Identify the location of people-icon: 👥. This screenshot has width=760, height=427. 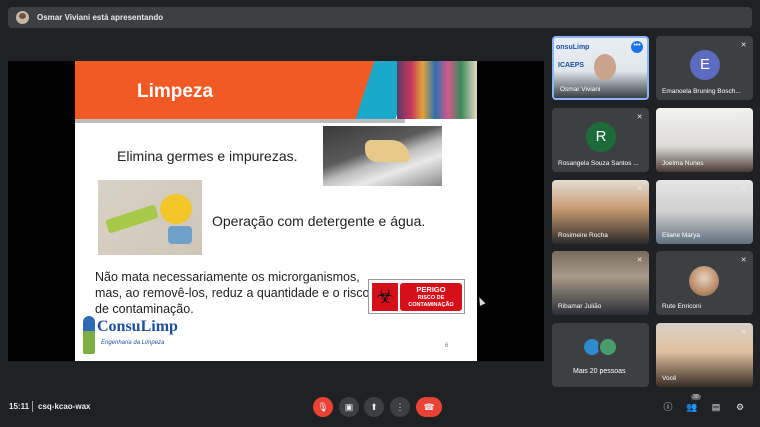
(692, 407).